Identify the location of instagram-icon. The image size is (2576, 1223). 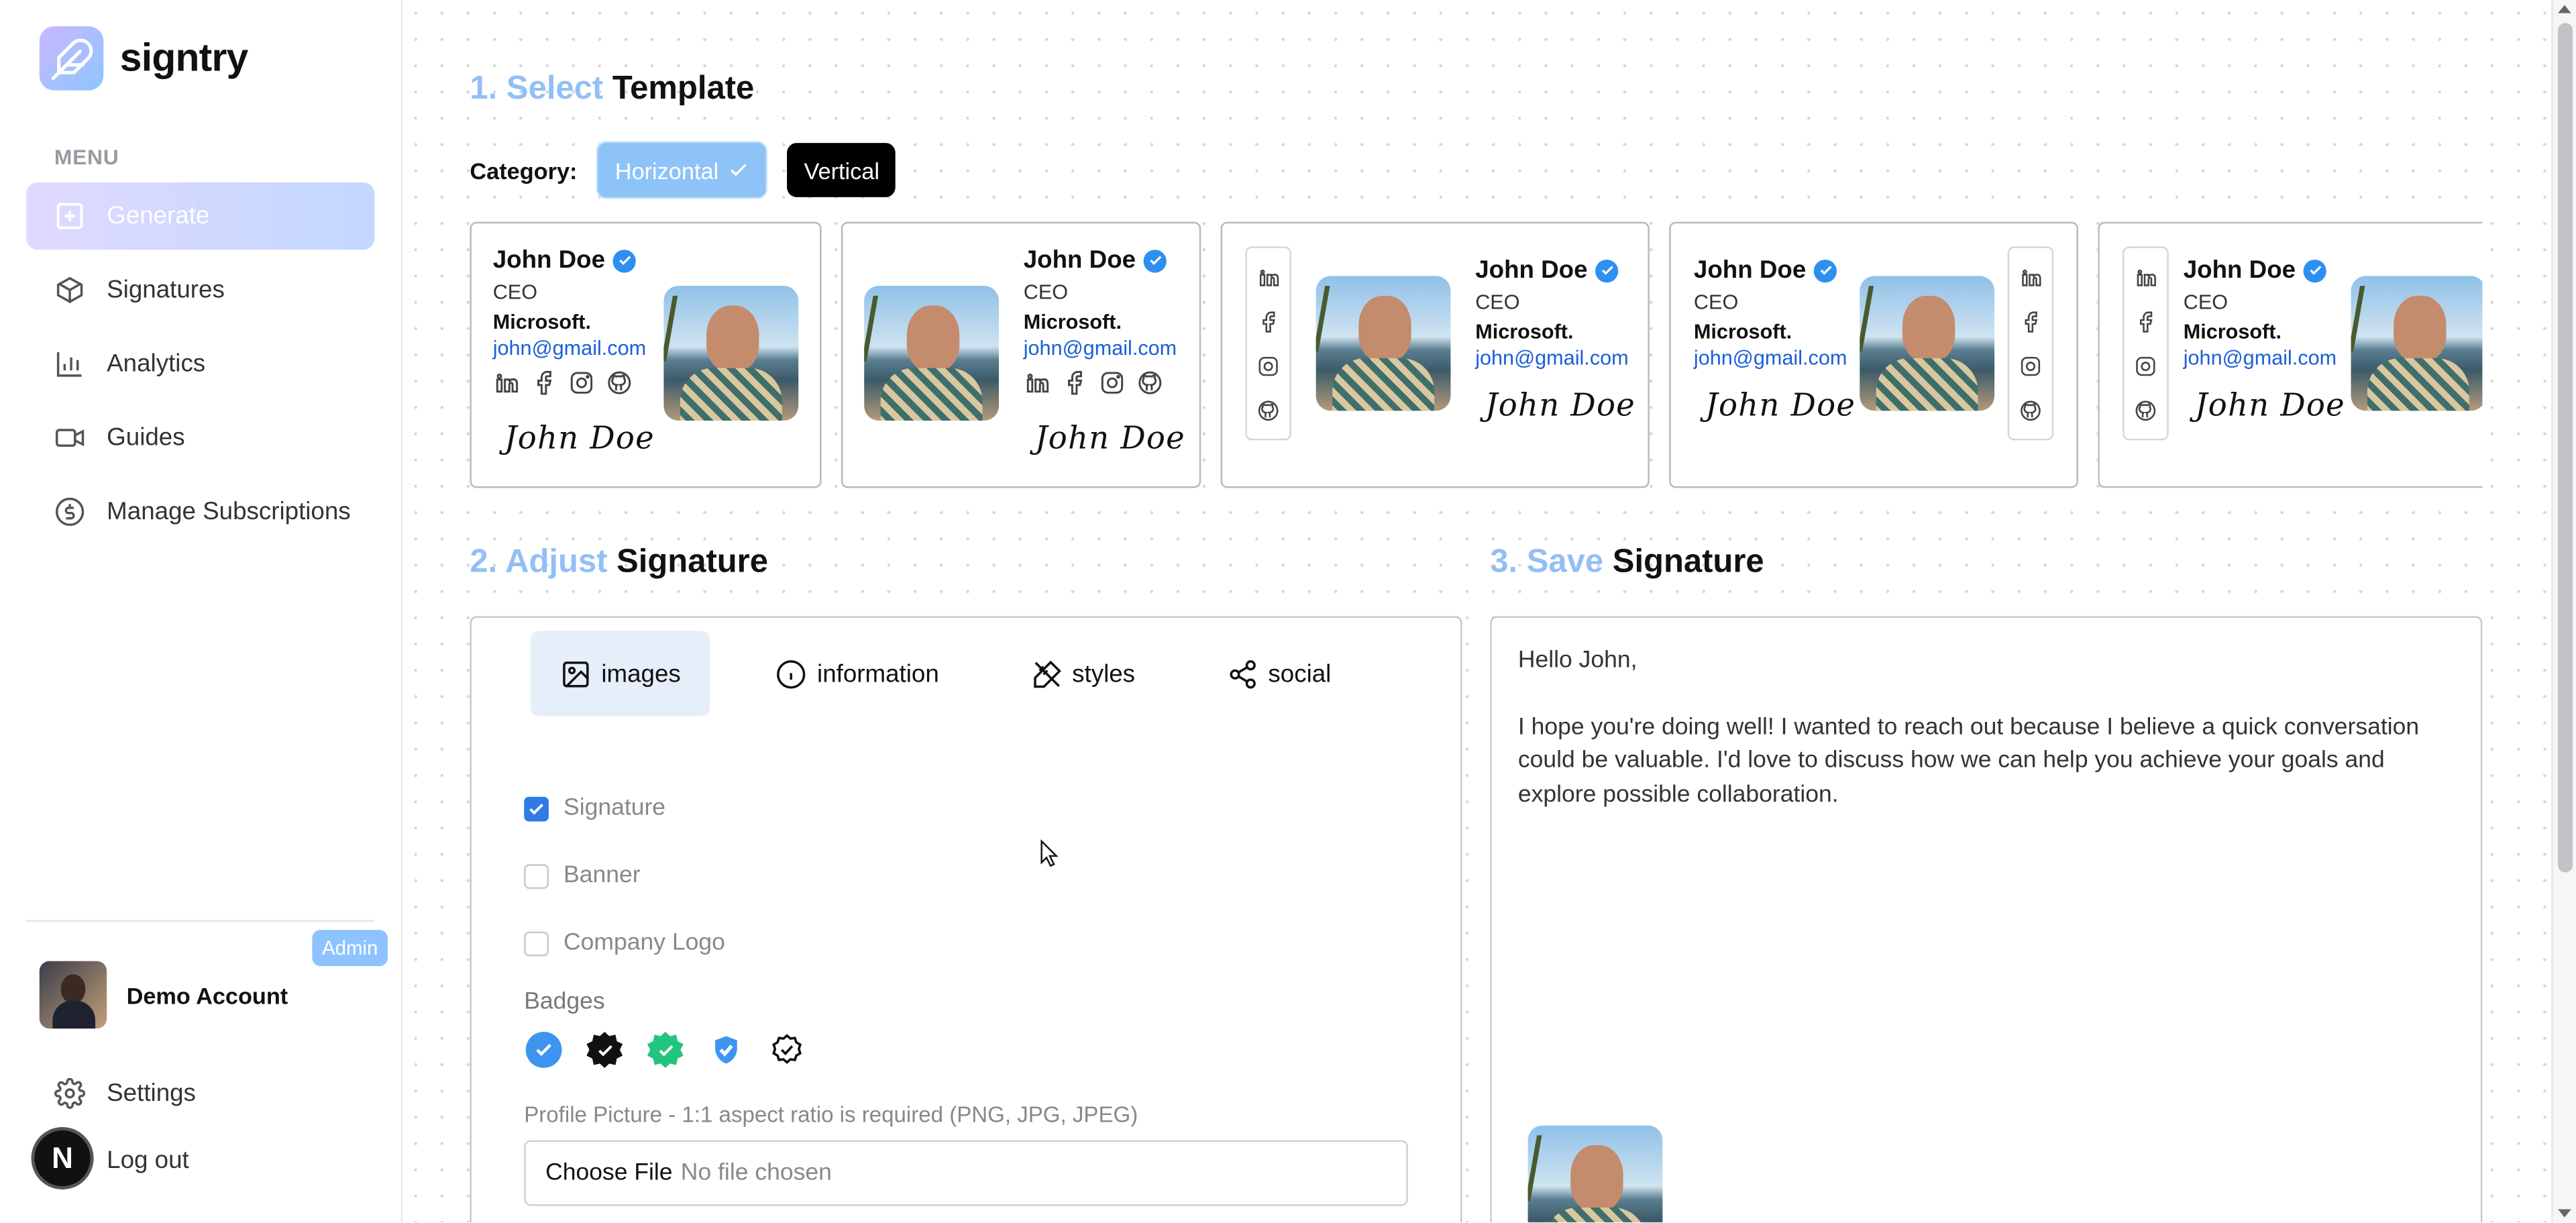
(1268, 366).